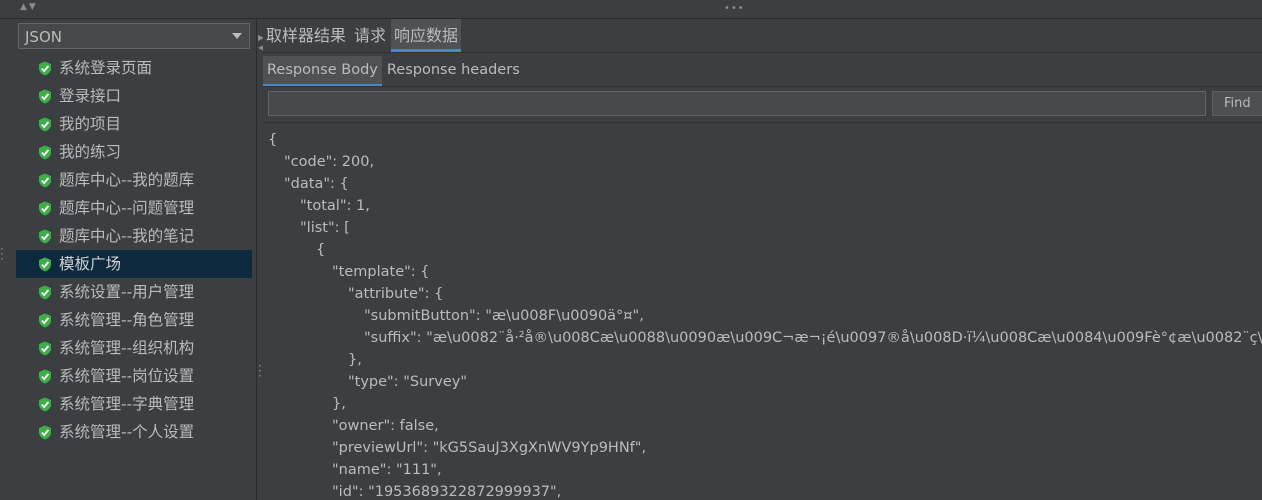  I want to click on renderer-select: JSON, so click(134, 36).